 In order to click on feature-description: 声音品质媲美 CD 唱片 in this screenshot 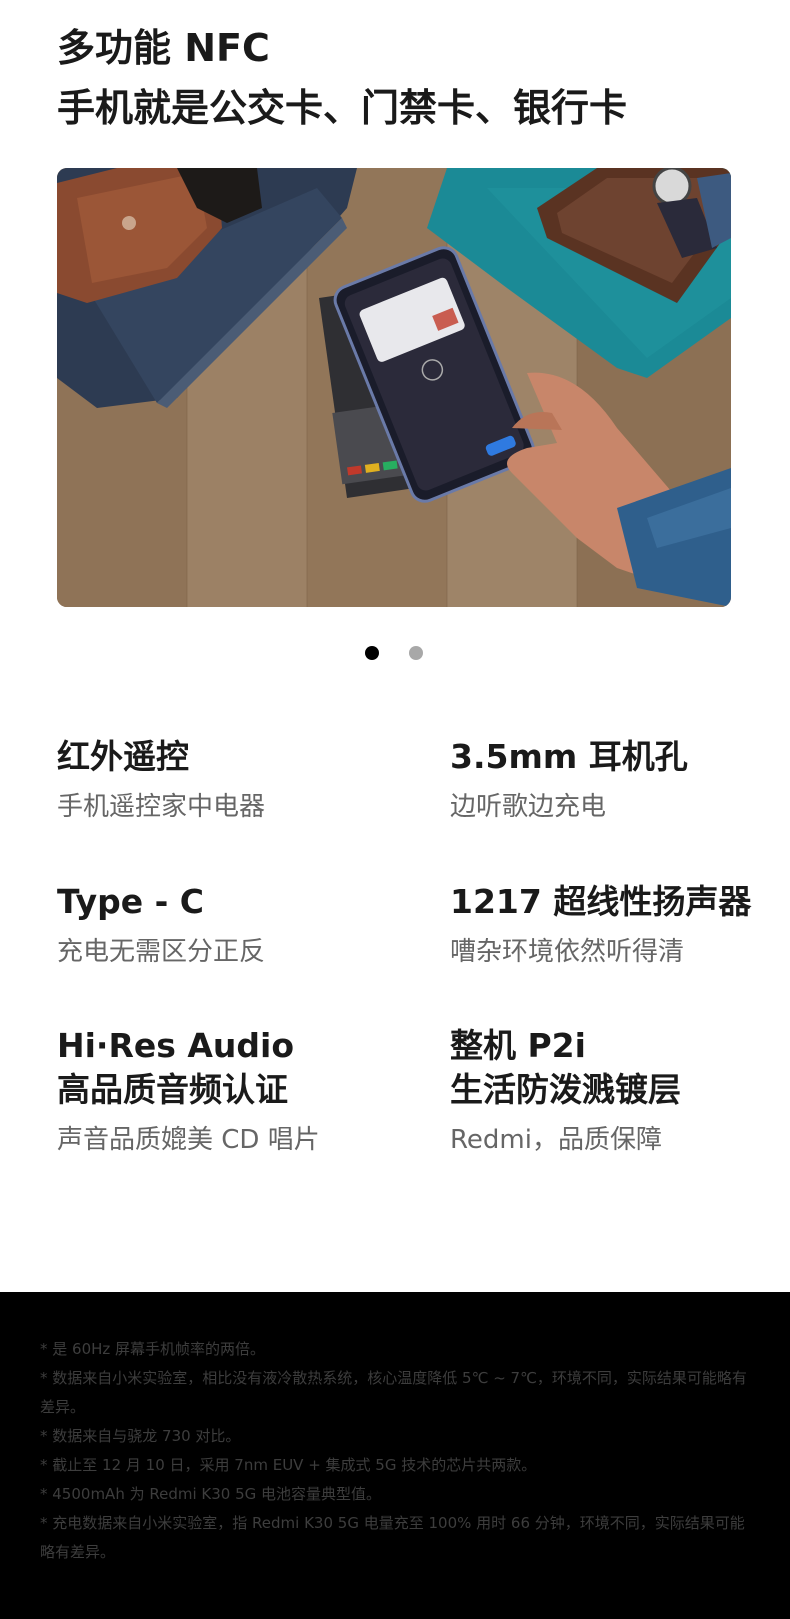, I will do `click(188, 1140)`.